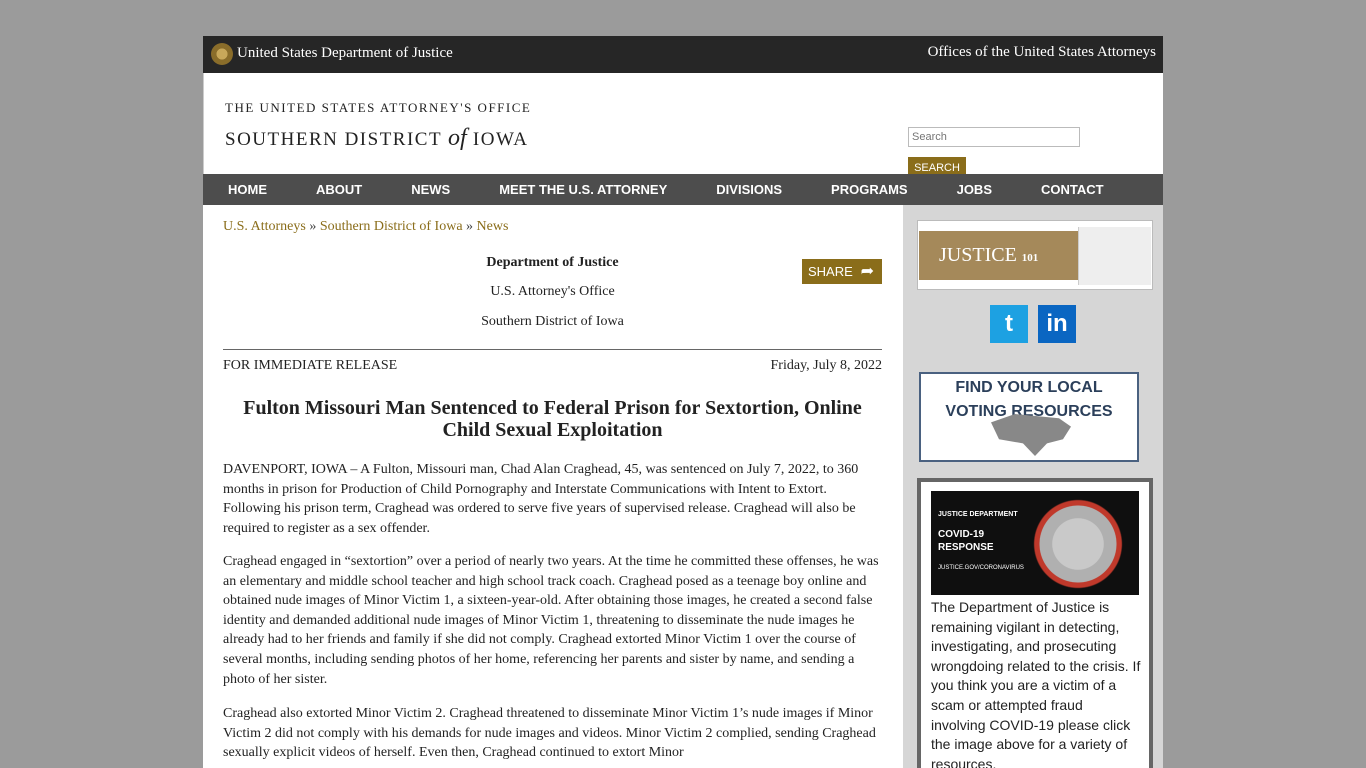 The height and width of the screenshot is (768, 1366). What do you see at coordinates (966, 547) in the screenshot?
I see `covid-img-label3: RESPONSE` at bounding box center [966, 547].